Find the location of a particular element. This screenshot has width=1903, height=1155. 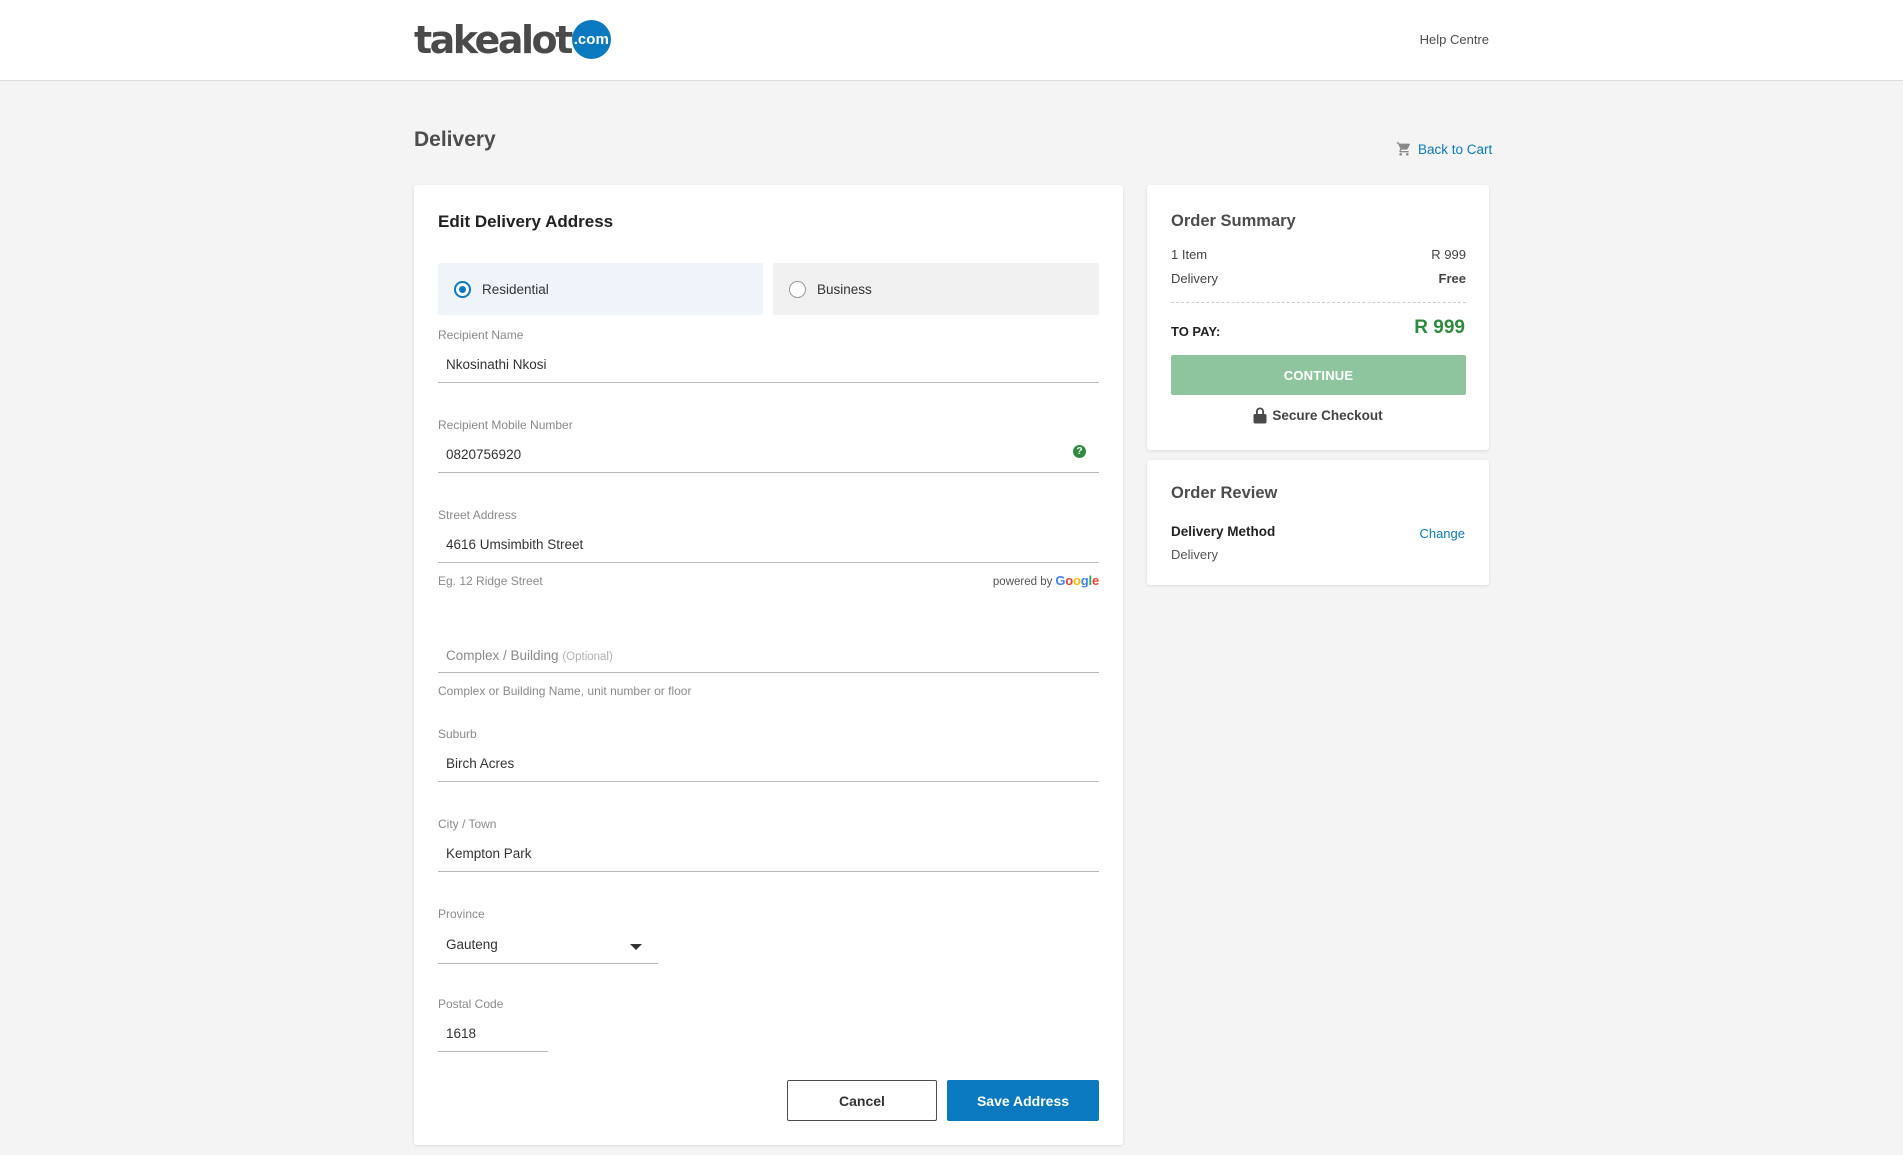

summary-delivery-row: Delivery Free is located at coordinates (1318, 278).